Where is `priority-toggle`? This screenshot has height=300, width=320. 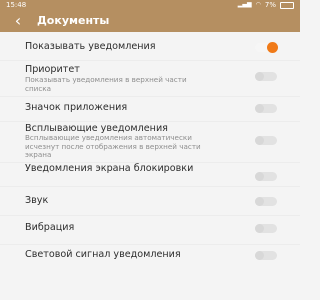 priority-toggle is located at coordinates (266, 76).